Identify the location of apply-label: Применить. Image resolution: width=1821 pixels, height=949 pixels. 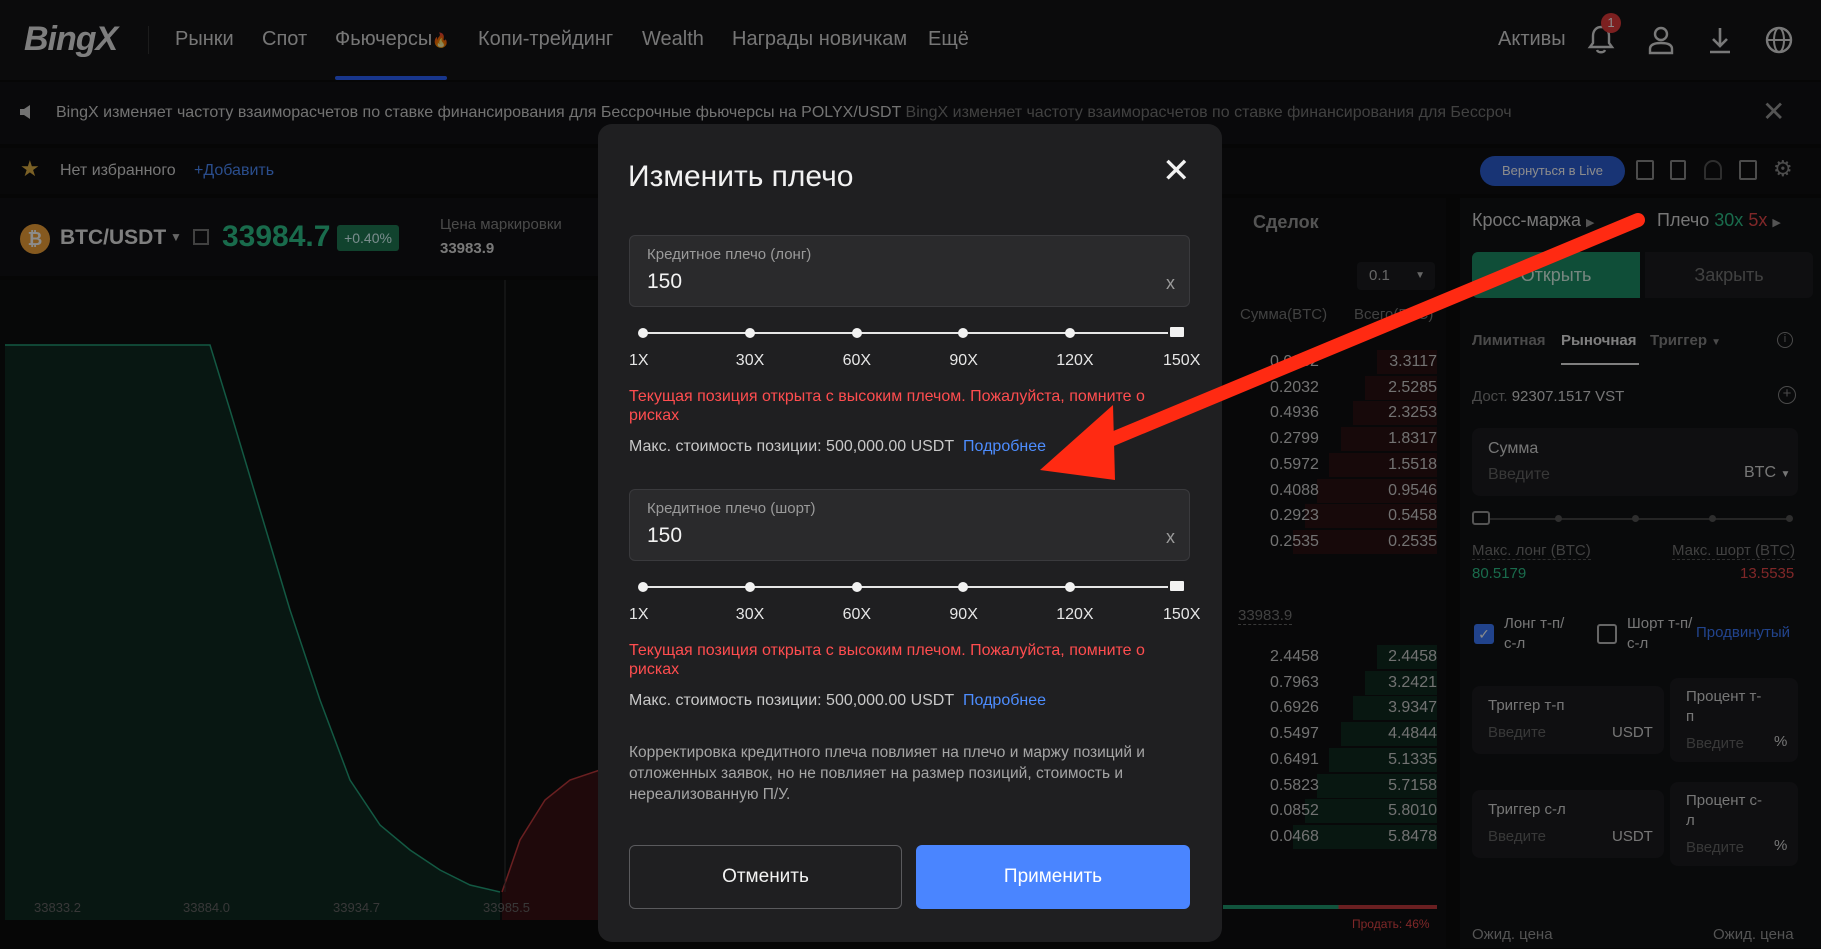
(1053, 876).